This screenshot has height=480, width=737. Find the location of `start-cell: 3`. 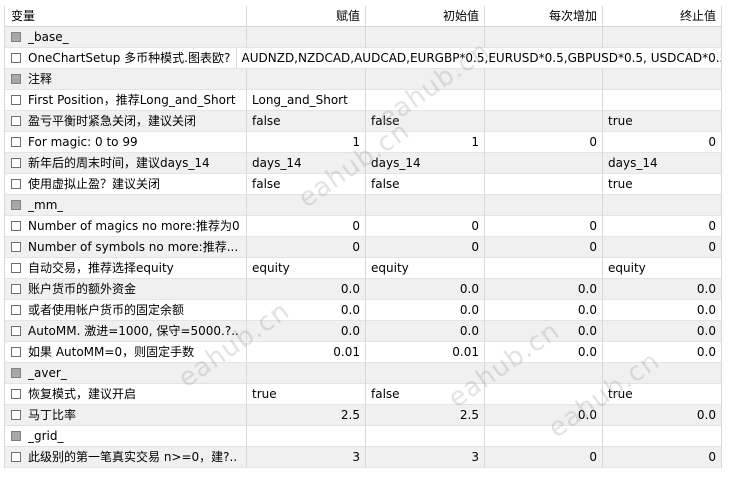

start-cell: 3 is located at coordinates (425, 457).